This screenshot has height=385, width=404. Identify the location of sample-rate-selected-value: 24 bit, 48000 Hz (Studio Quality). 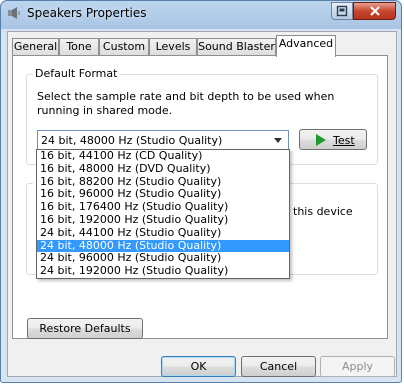
(132, 140).